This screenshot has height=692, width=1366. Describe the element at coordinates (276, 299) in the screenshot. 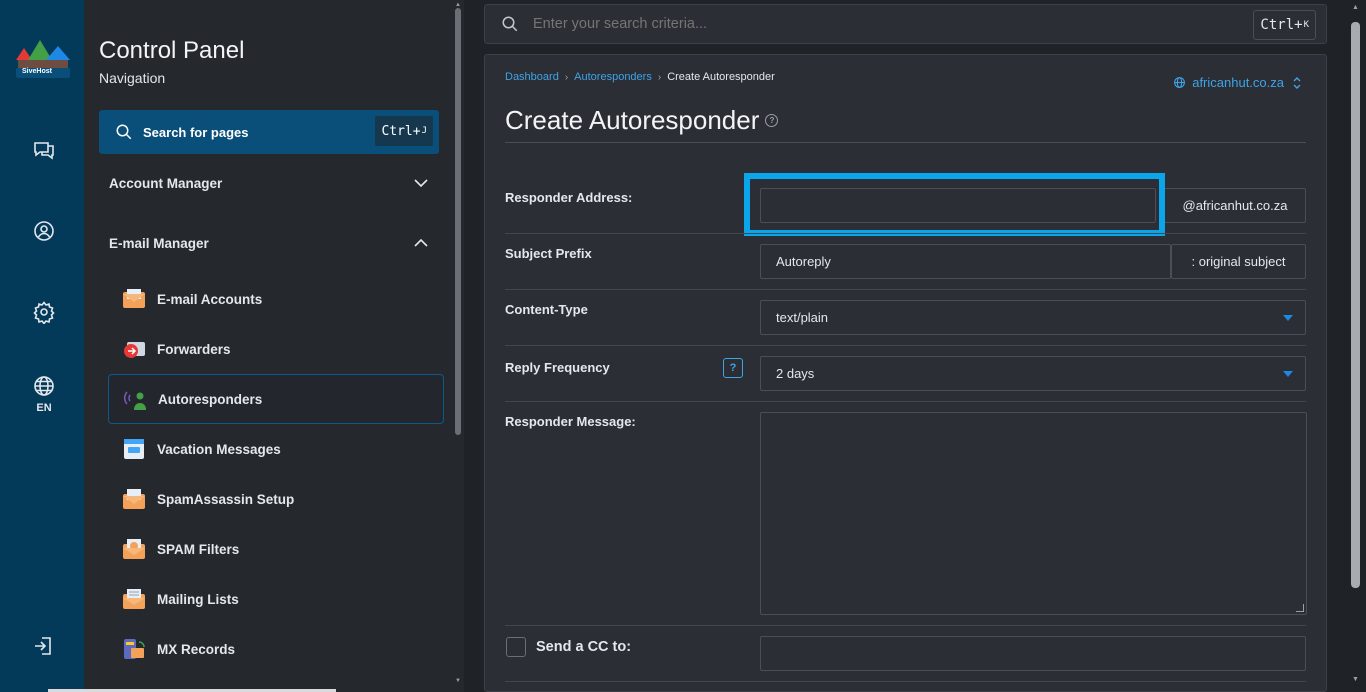

I see `sidebar-item-email-accounts: E-mail Accounts` at that location.